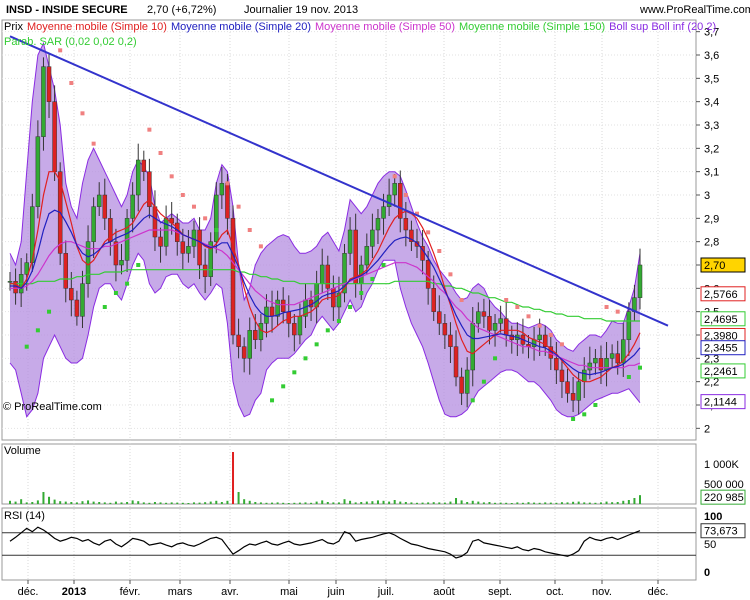  I want to click on x-tick-label: août, so click(443, 592).